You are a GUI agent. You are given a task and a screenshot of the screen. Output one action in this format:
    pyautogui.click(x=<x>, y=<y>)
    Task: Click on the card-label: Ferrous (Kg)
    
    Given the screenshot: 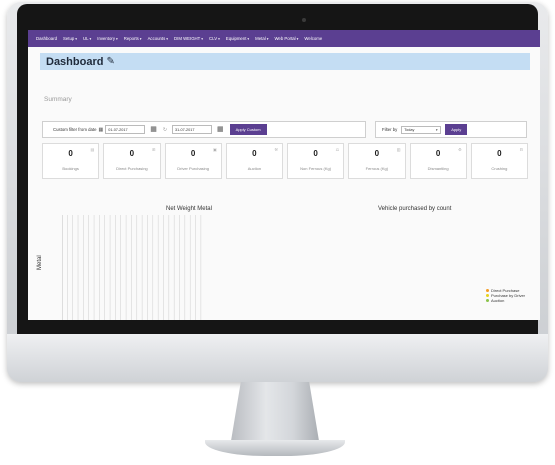 What is the action you would take?
    pyautogui.click(x=377, y=168)
    